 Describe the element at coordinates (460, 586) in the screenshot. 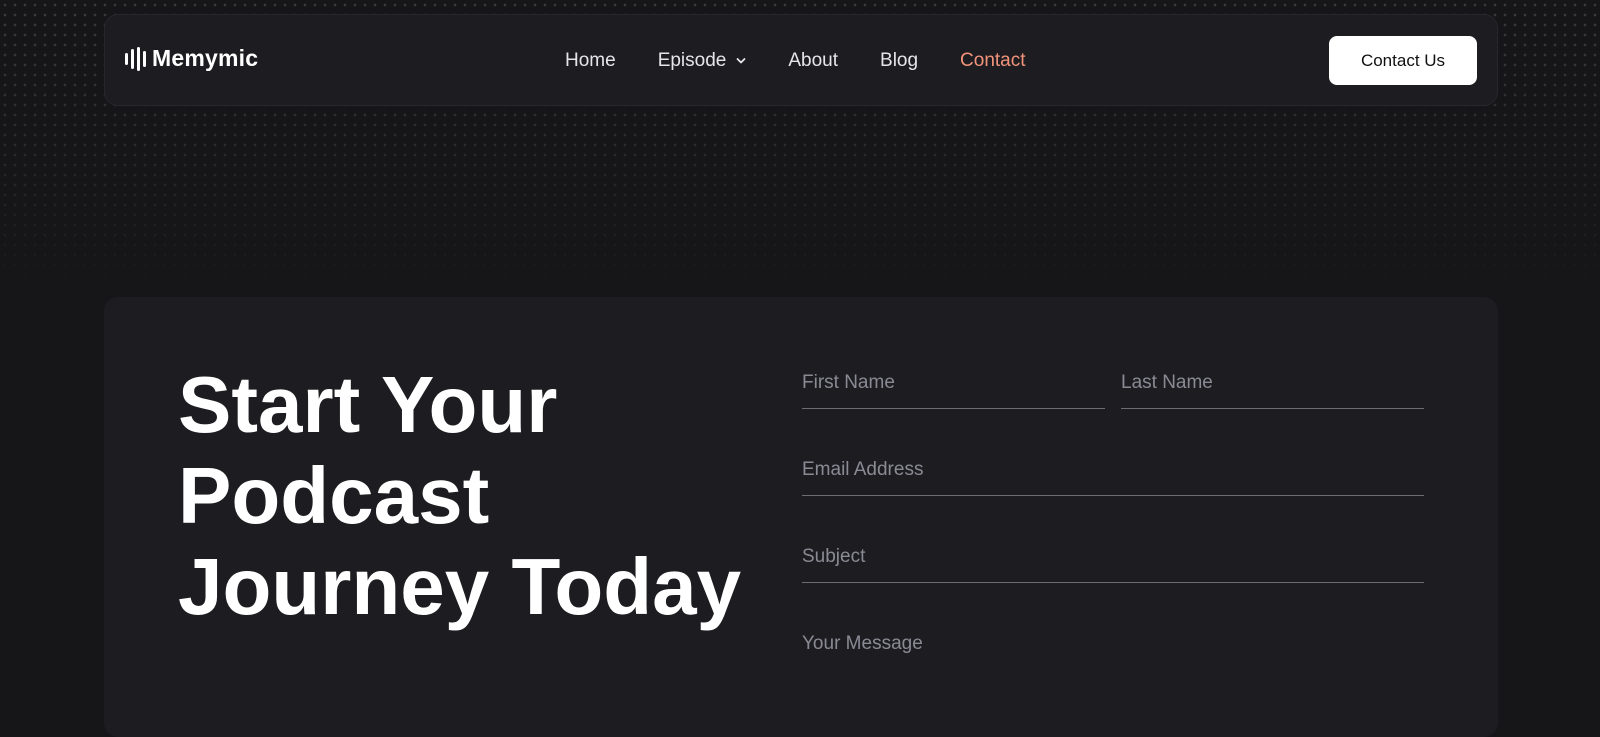

I see `heading-line: Journey Today` at that location.